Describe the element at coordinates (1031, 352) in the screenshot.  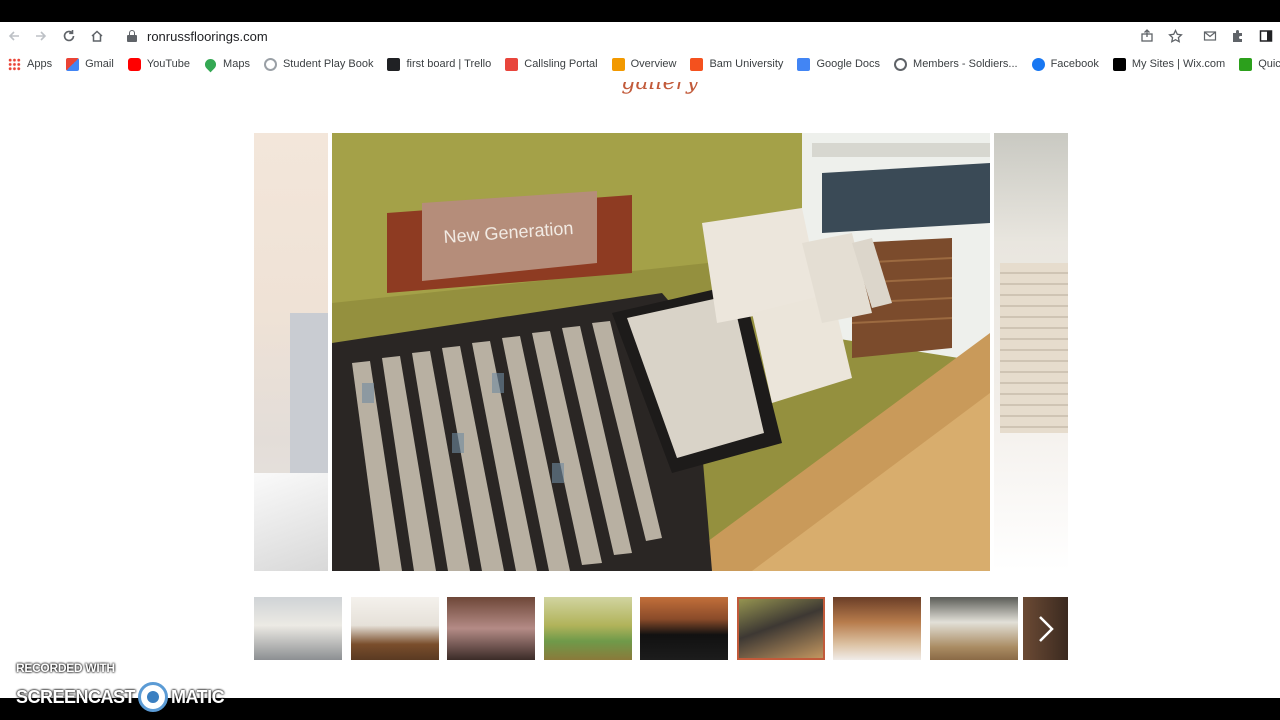
I see `next-slide-preview` at that location.